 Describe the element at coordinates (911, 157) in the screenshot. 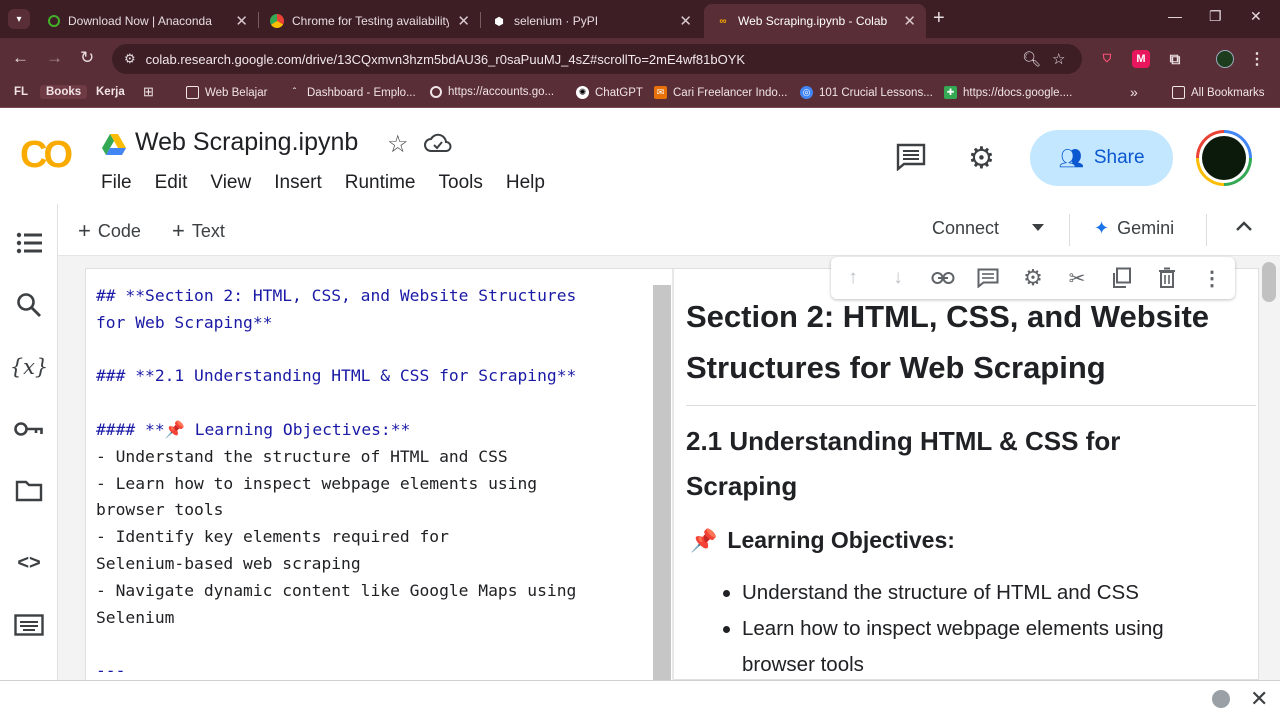

I see `comments-icon` at that location.